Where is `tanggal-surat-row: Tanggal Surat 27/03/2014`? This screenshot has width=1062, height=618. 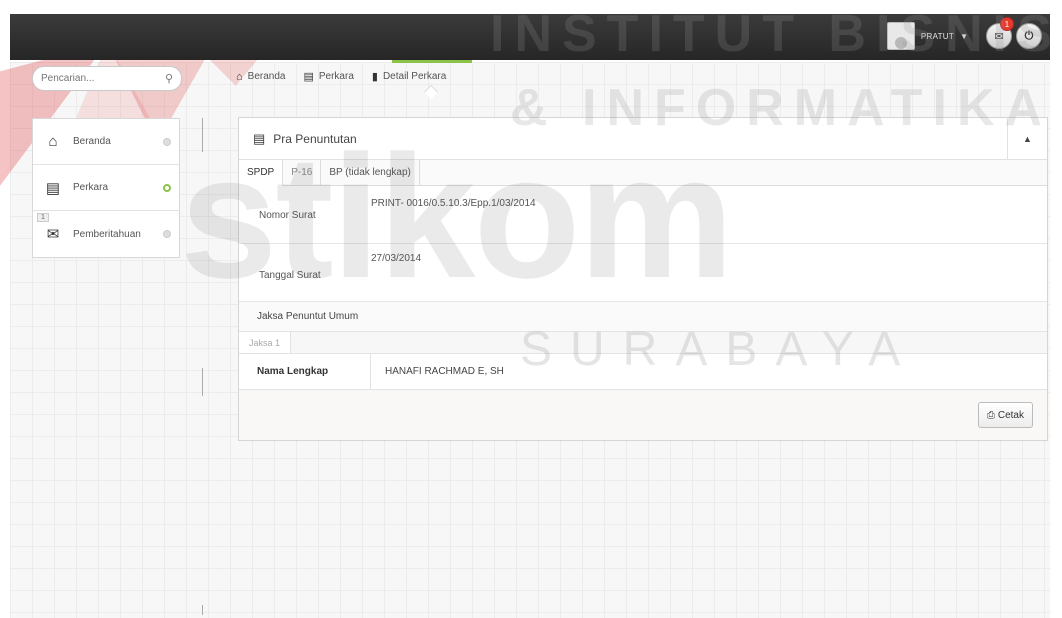 tanggal-surat-row: Tanggal Surat 27/03/2014 is located at coordinates (643, 273).